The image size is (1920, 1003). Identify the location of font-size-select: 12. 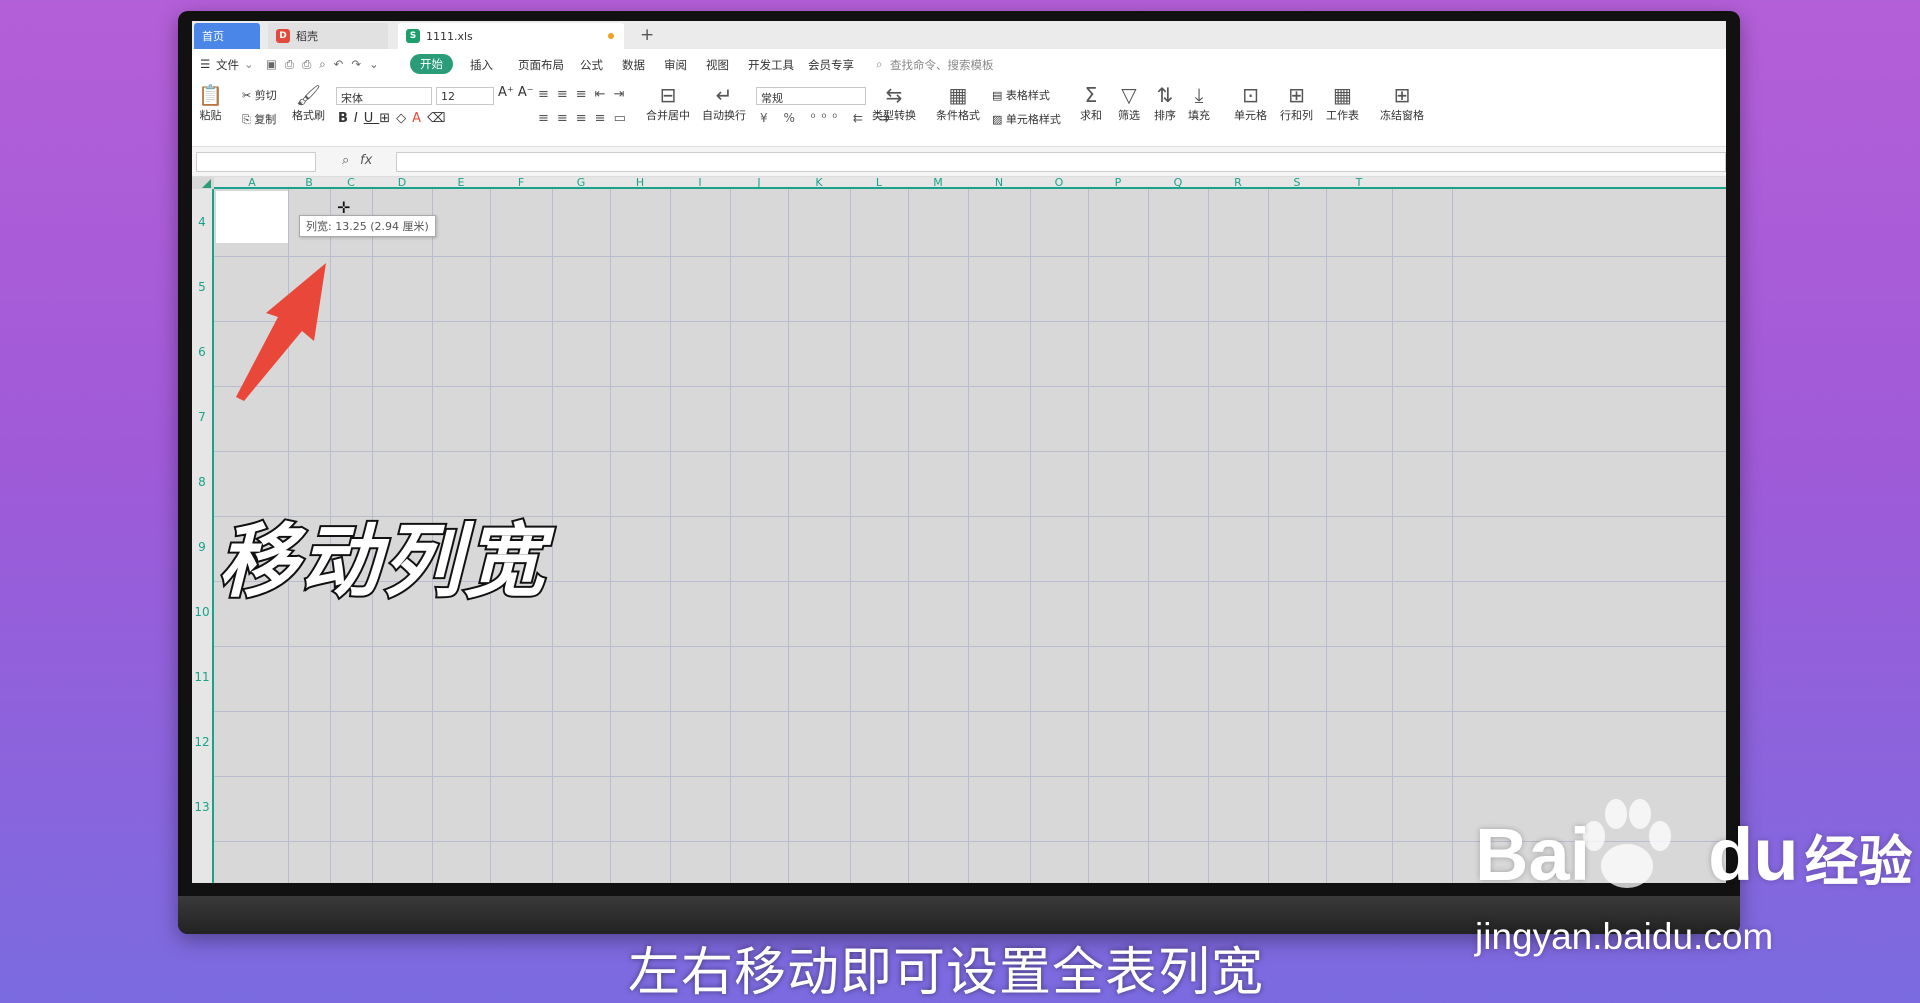
(465, 96).